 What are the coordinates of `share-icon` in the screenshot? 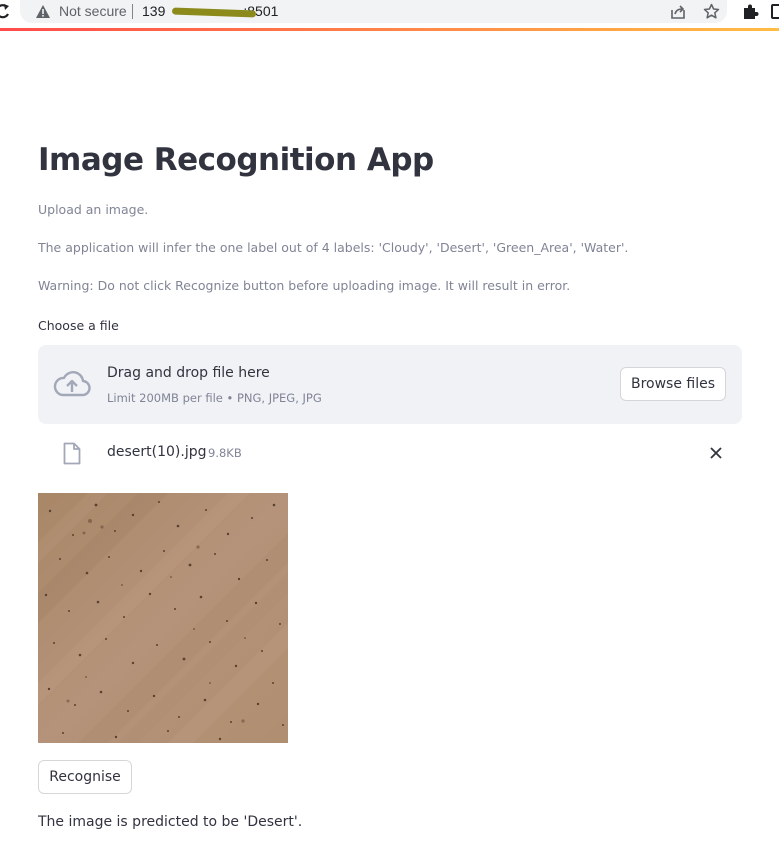 It's located at (678, 12).